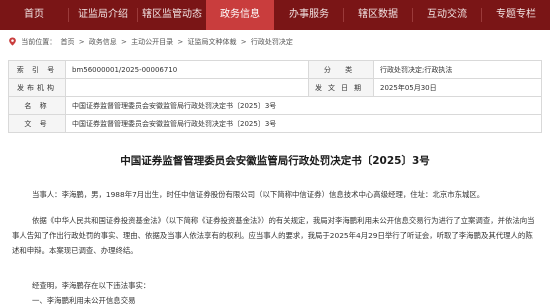 This screenshot has height=308, width=550. Describe the element at coordinates (341, 69) in the screenshot. I see `category-label: 分 类` at that location.